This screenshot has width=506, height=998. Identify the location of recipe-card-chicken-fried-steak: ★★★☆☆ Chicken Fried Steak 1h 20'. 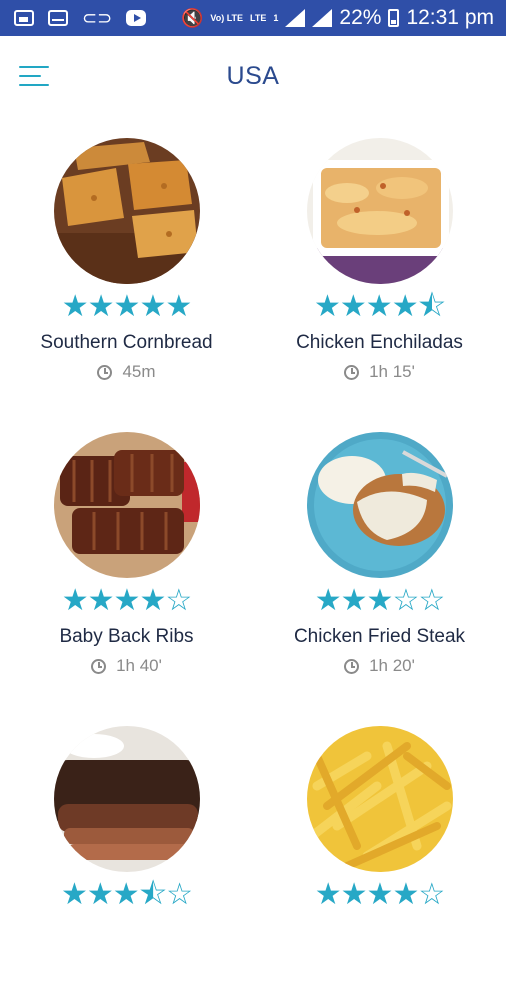
(379, 557).